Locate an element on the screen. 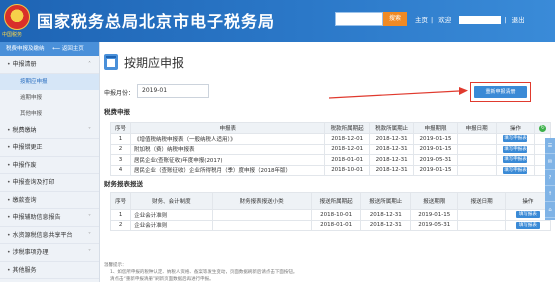  sidebar-item-tax-matters: • 涉税事项办理 ˅ is located at coordinates (49, 253).